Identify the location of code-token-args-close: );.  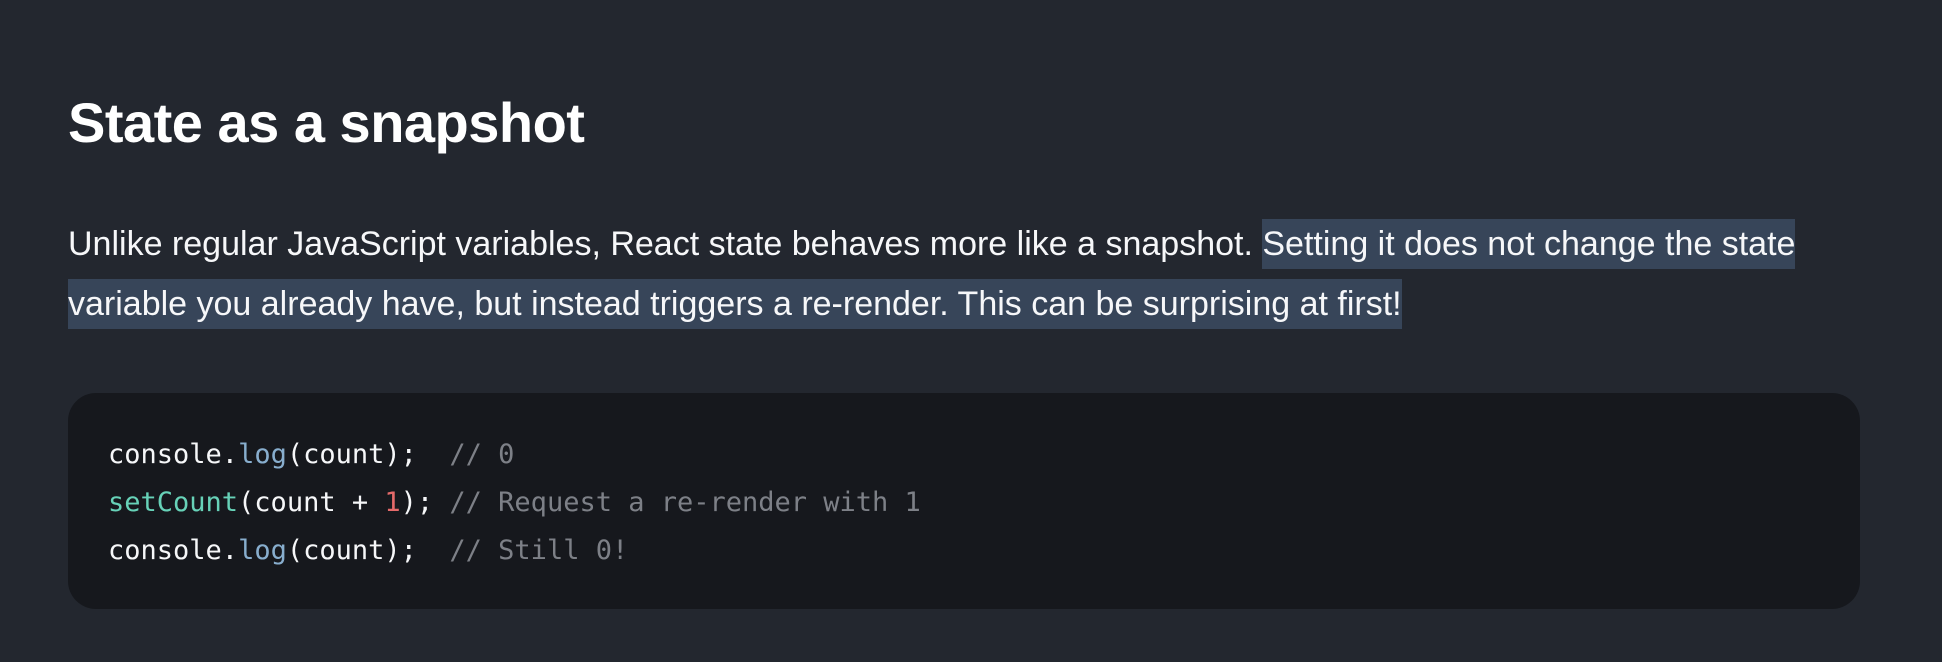
(417, 502).